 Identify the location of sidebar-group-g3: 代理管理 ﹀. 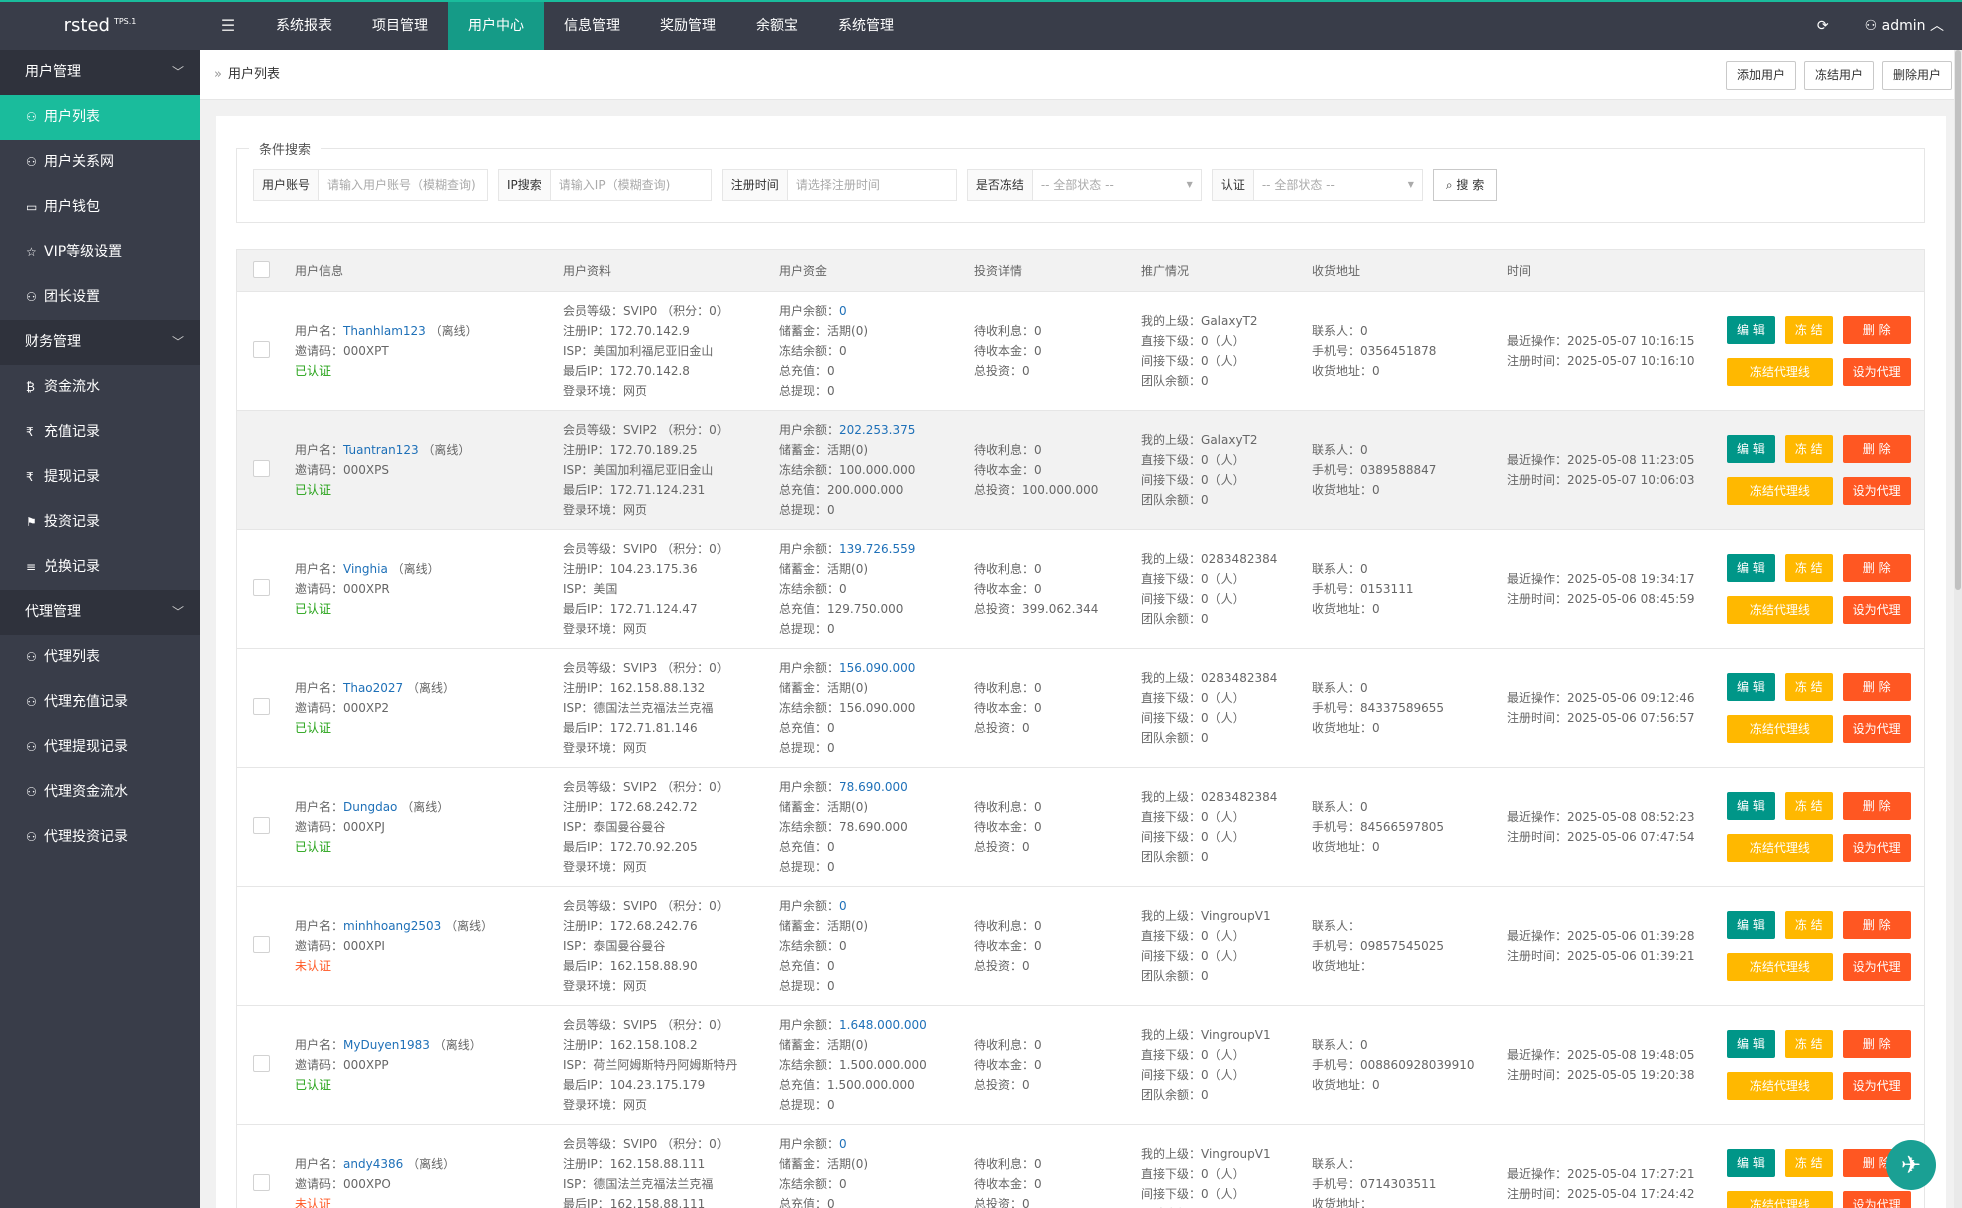
(100, 612).